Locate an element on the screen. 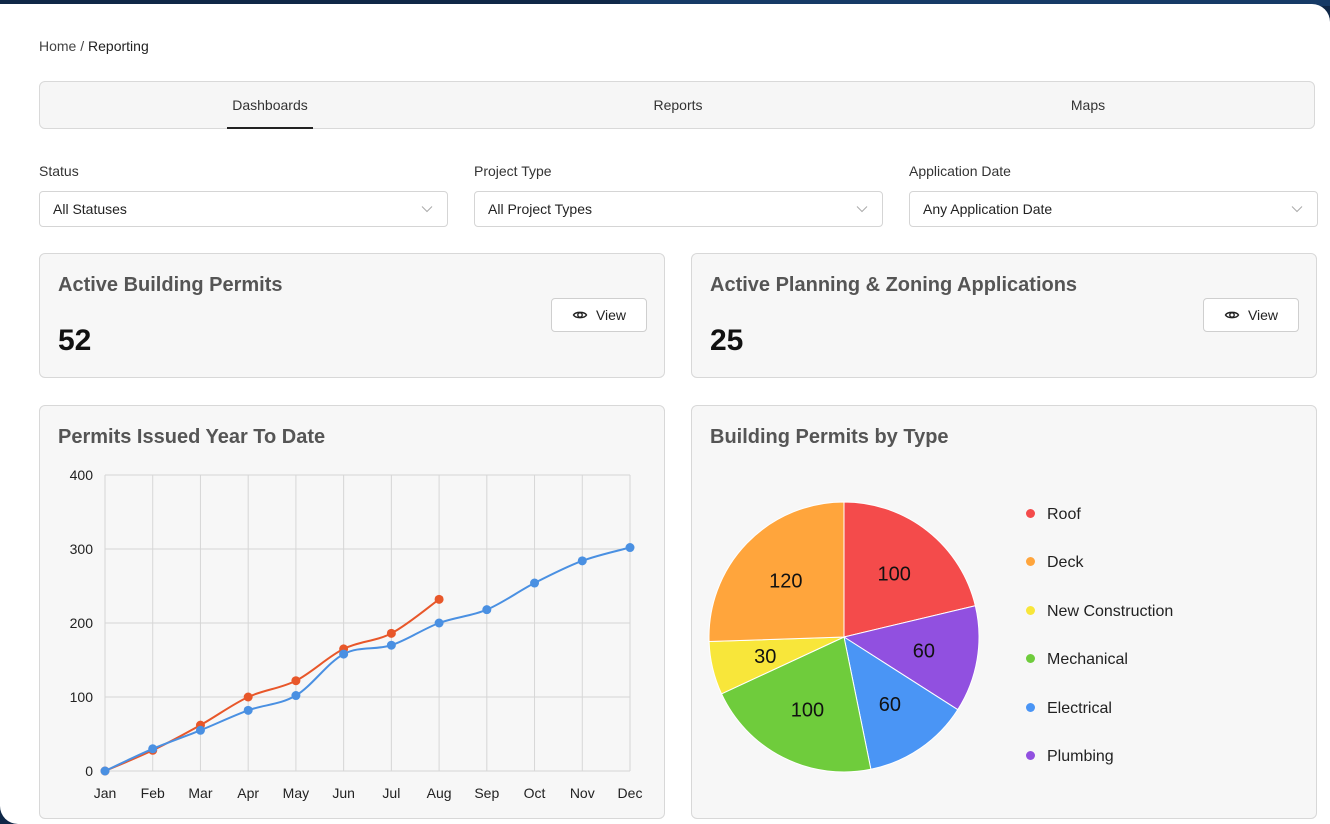 The height and width of the screenshot is (824, 1330). x-tick-label: Jan is located at coordinates (105, 793).